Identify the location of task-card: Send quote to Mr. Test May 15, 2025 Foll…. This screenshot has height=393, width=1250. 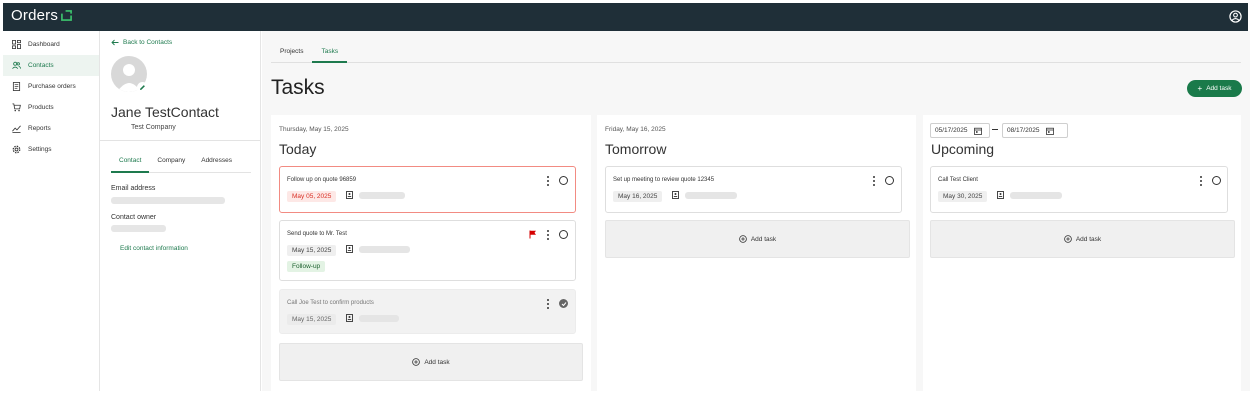
(427, 250).